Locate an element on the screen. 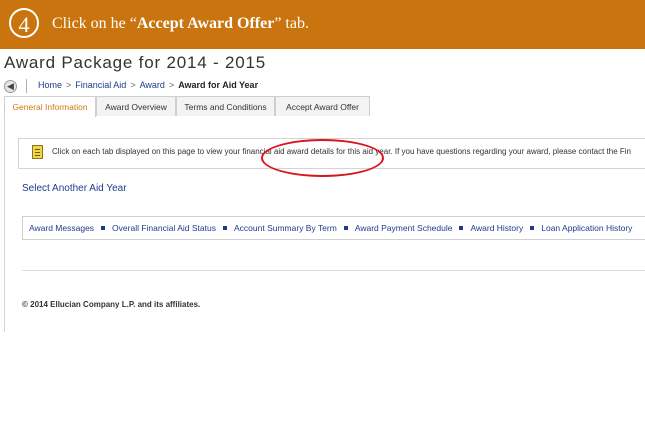  step-number: 4 is located at coordinates (24, 23).